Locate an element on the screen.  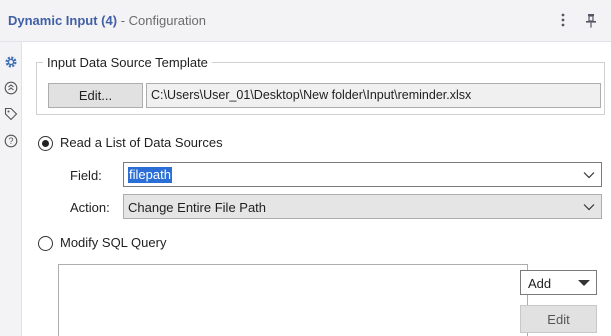
panel-header: Dynamic Input (4) - Configuration is located at coordinates (305, 21).